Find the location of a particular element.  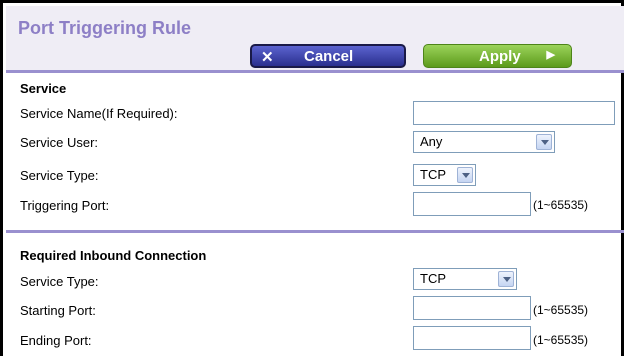

inbound-service-type-select: TCP is located at coordinates (465, 279).